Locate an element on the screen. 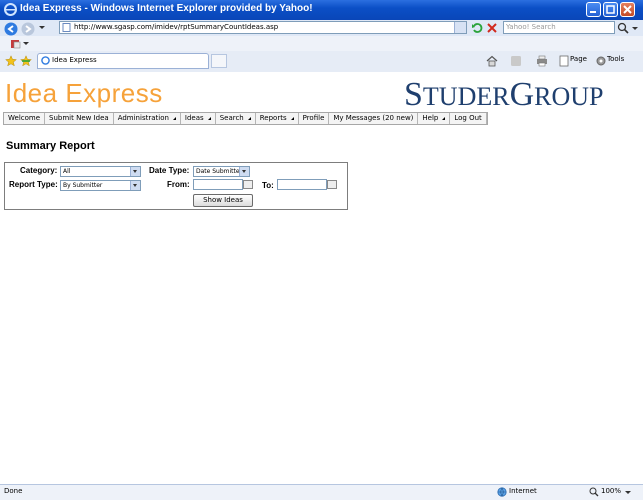 The height and width of the screenshot is (500, 643). menu-item-profile: Profile is located at coordinates (314, 118).